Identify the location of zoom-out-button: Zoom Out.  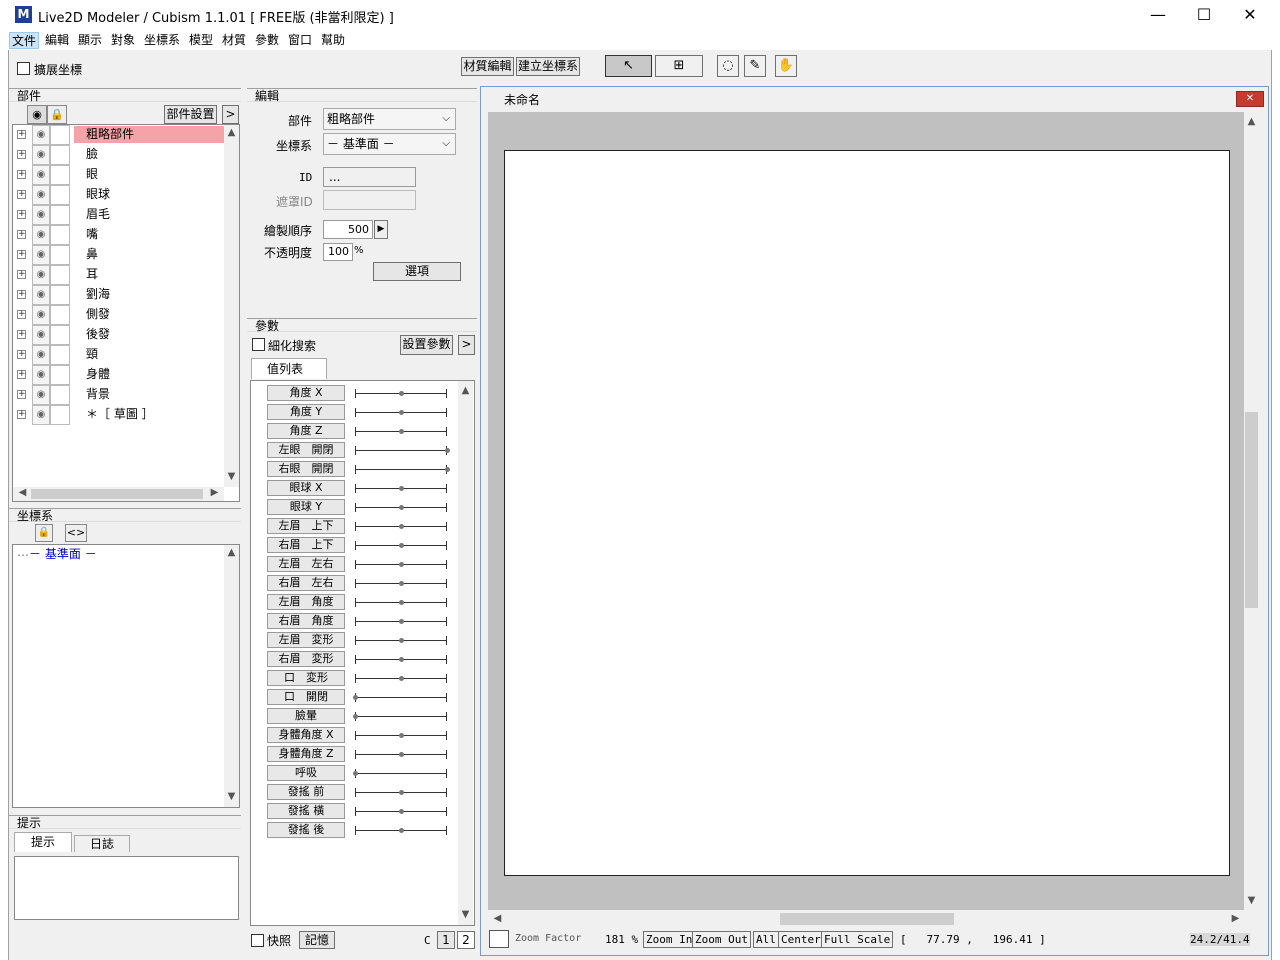
(721, 939).